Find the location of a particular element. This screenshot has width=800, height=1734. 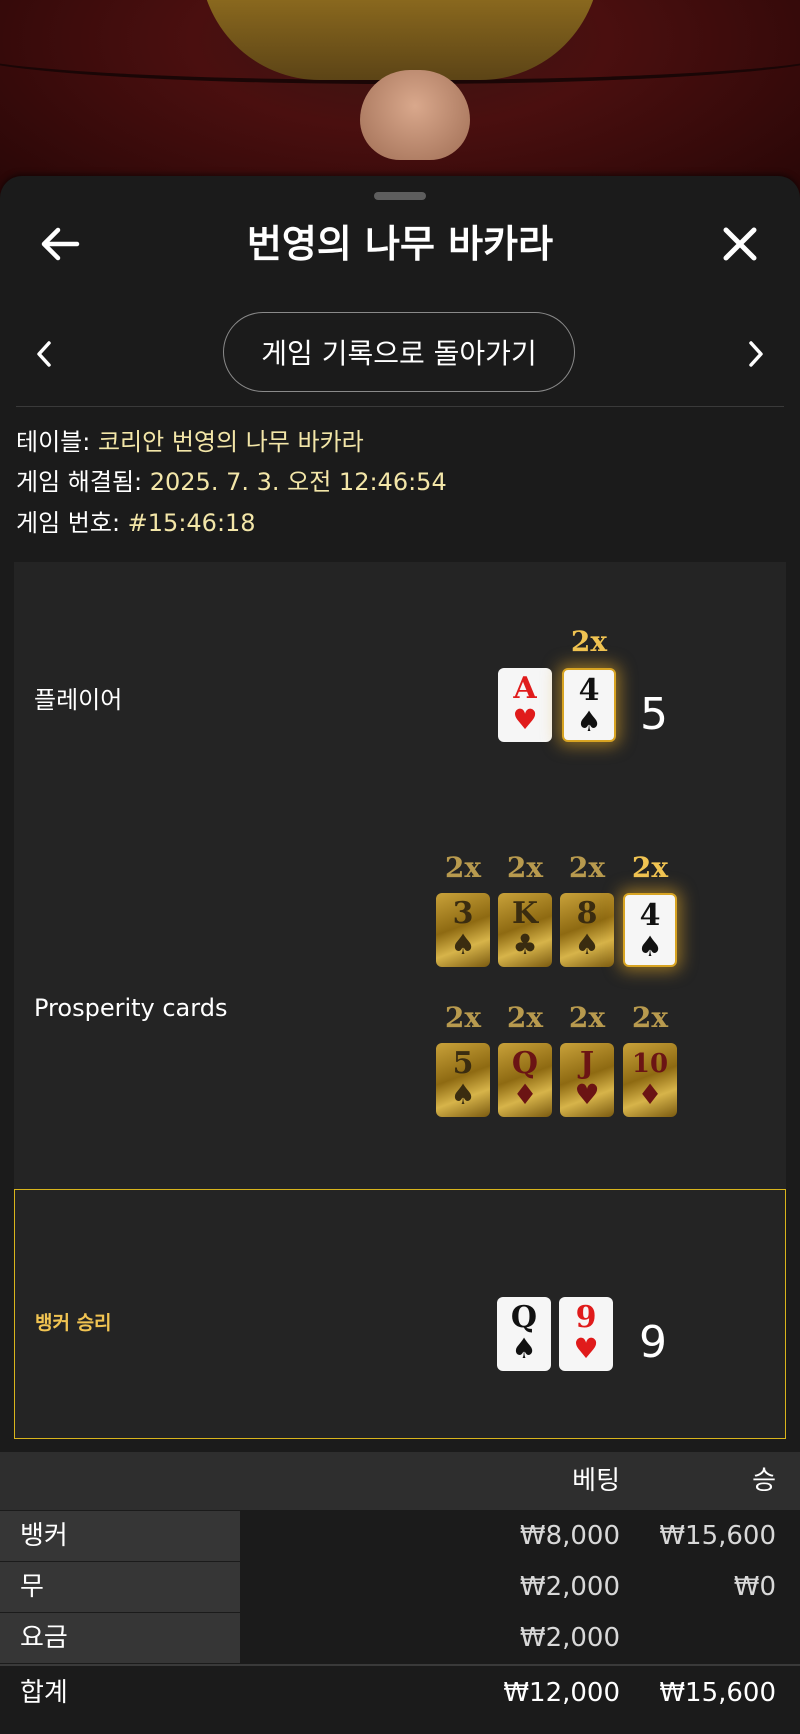

prosperity-card: 4 ♠ is located at coordinates (650, 930).